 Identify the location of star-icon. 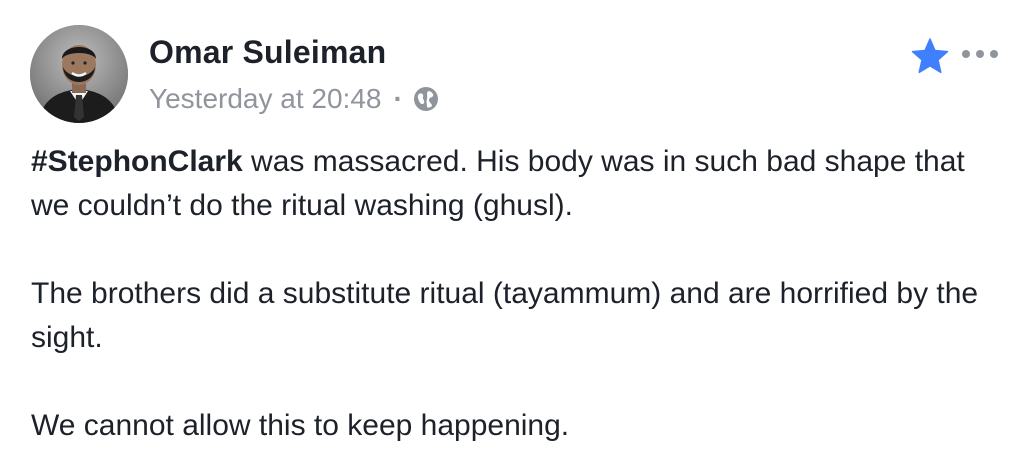
(930, 56).